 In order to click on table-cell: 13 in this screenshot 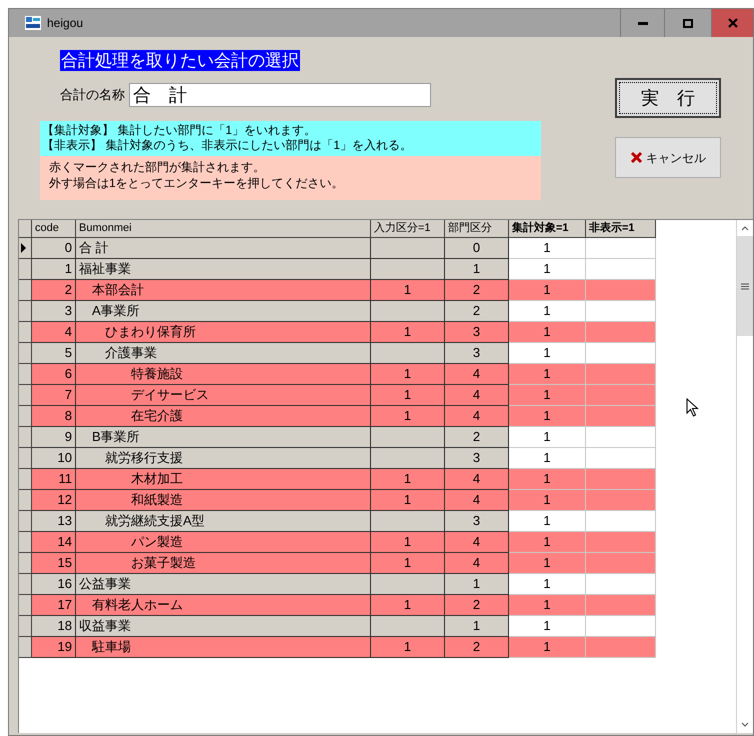, I will do `click(54, 521)`.